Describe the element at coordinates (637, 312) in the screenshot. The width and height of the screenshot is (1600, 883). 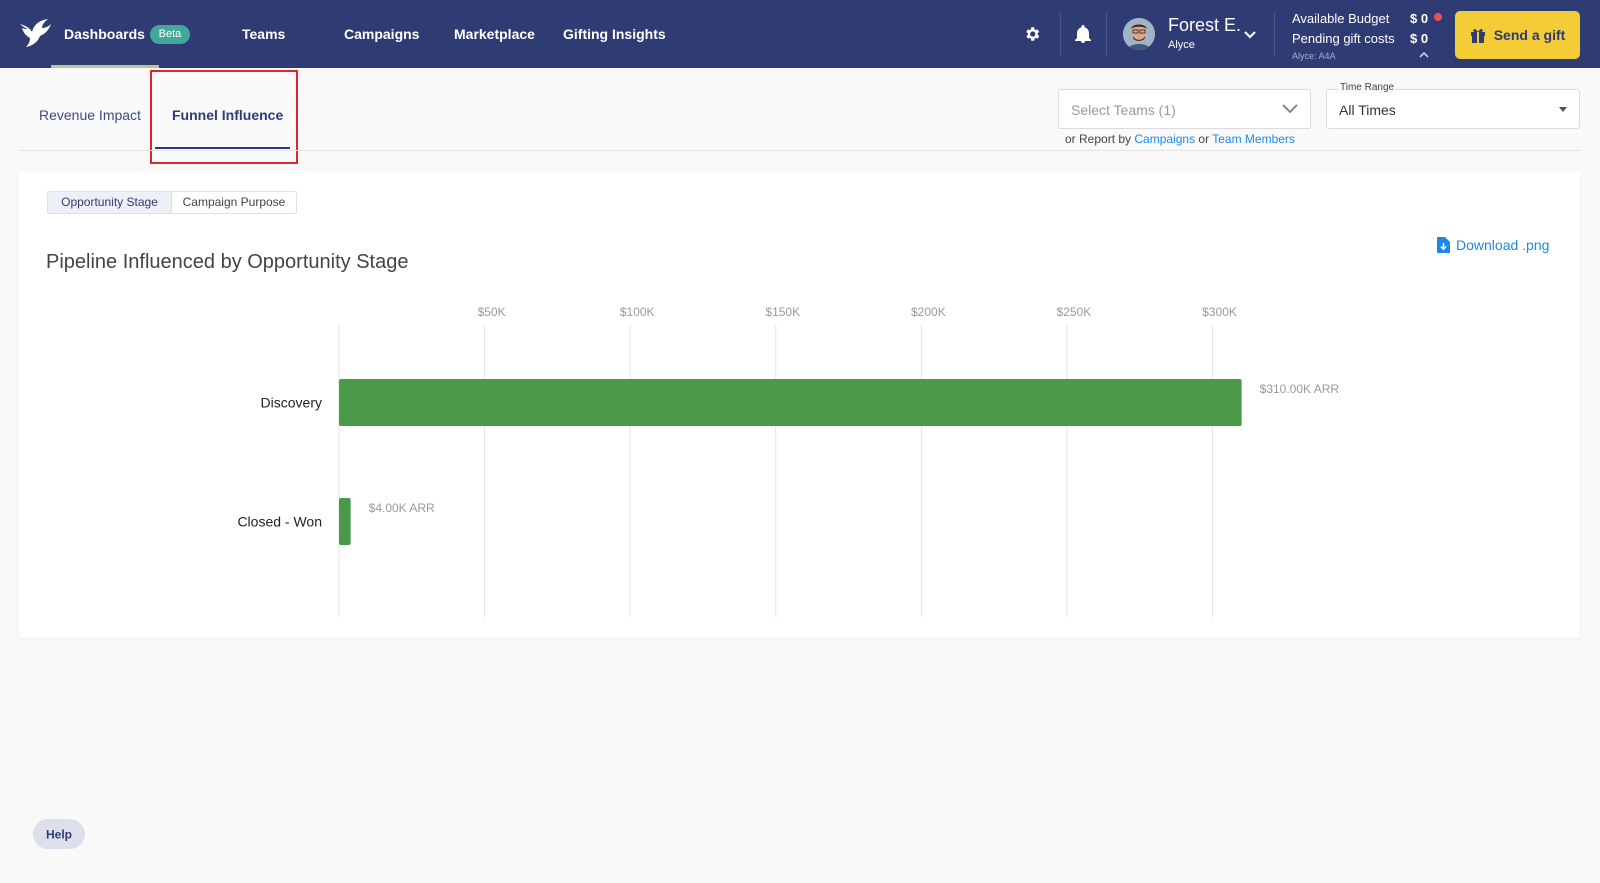
I see `tick-label: $100K` at that location.